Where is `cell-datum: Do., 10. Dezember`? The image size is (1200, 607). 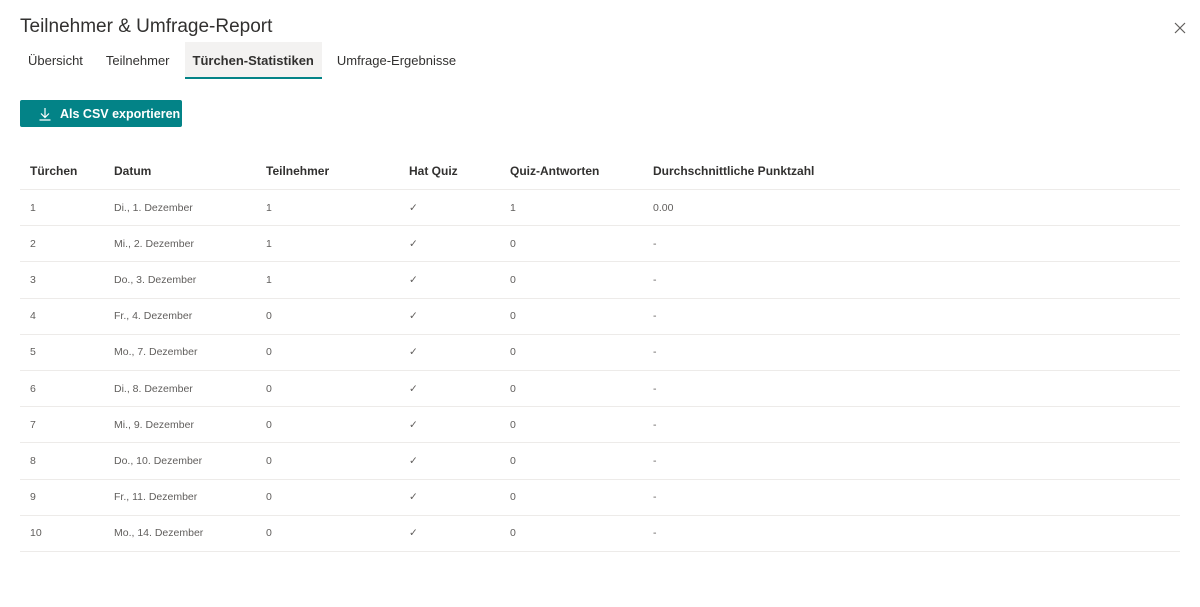 cell-datum: Do., 10. Dezember is located at coordinates (158, 460).